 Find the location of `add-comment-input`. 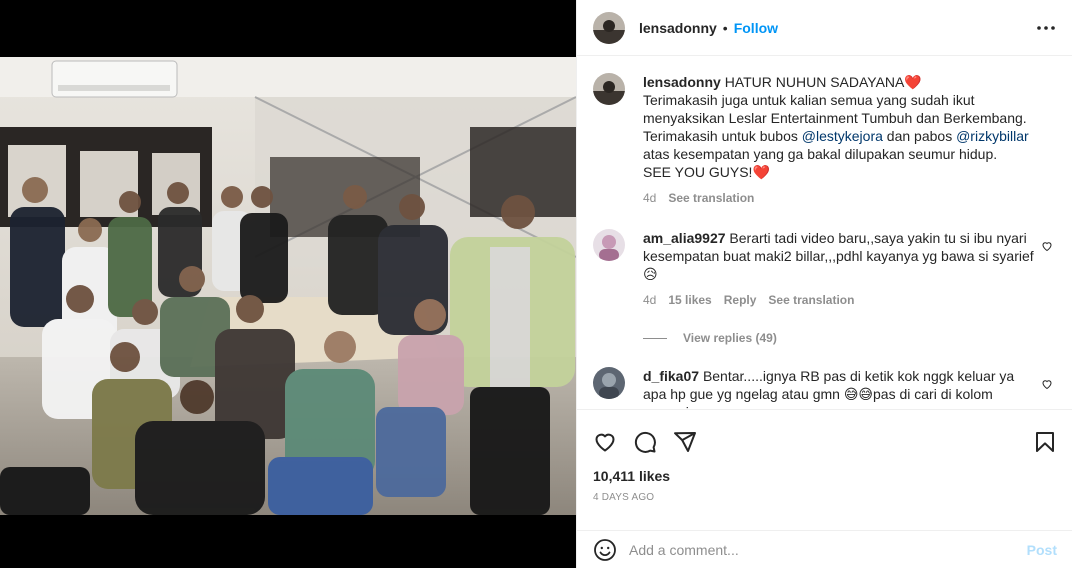

add-comment-input is located at coordinates (828, 549).